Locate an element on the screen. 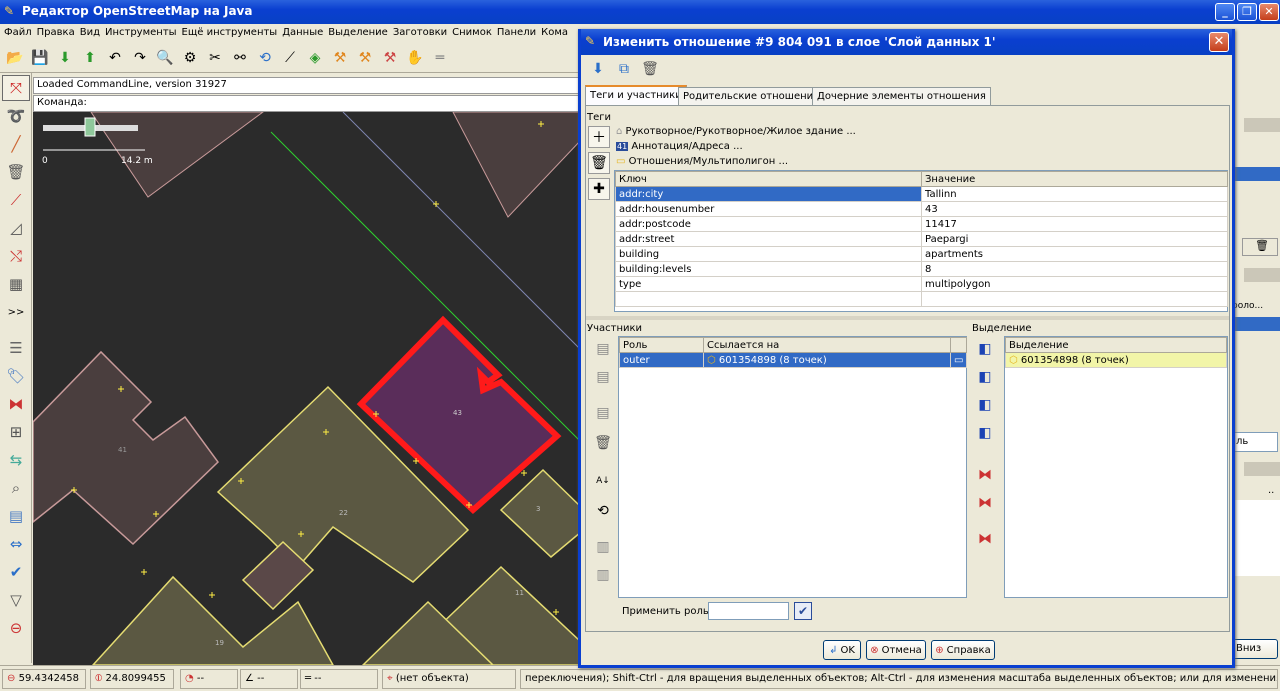 The width and height of the screenshot is (1280, 691). tag-value-empty is located at coordinates (1074, 299).